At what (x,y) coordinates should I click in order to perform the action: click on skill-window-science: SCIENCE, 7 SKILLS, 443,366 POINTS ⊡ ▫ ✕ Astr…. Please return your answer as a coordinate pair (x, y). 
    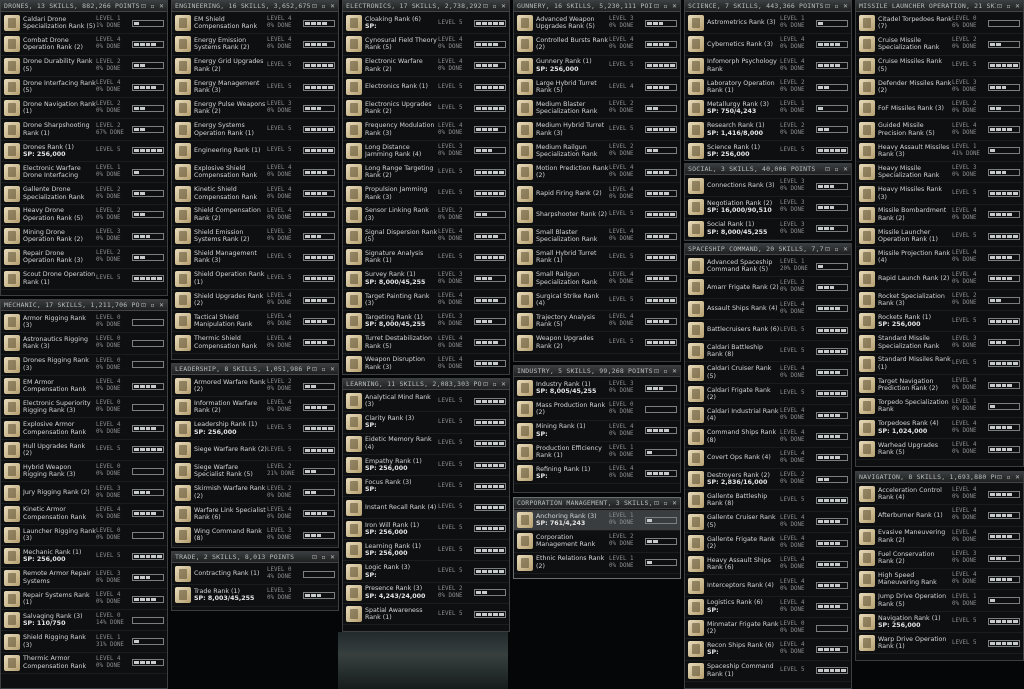
    Looking at the image, I should click on (768, 80).